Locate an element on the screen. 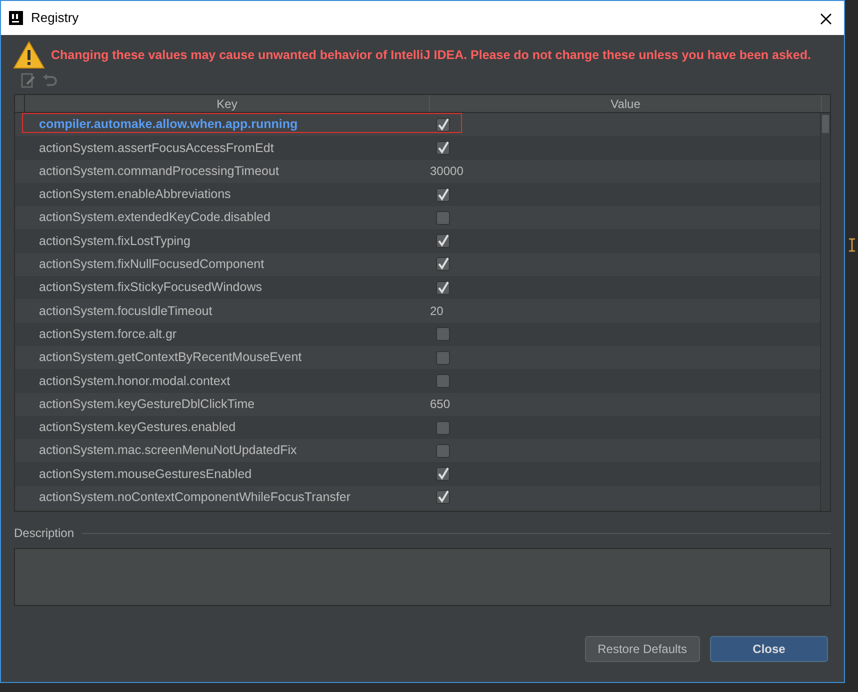 The height and width of the screenshot is (692, 858). table-row: actionSystem.focusIdleTimeout 20 is located at coordinates (417, 311).